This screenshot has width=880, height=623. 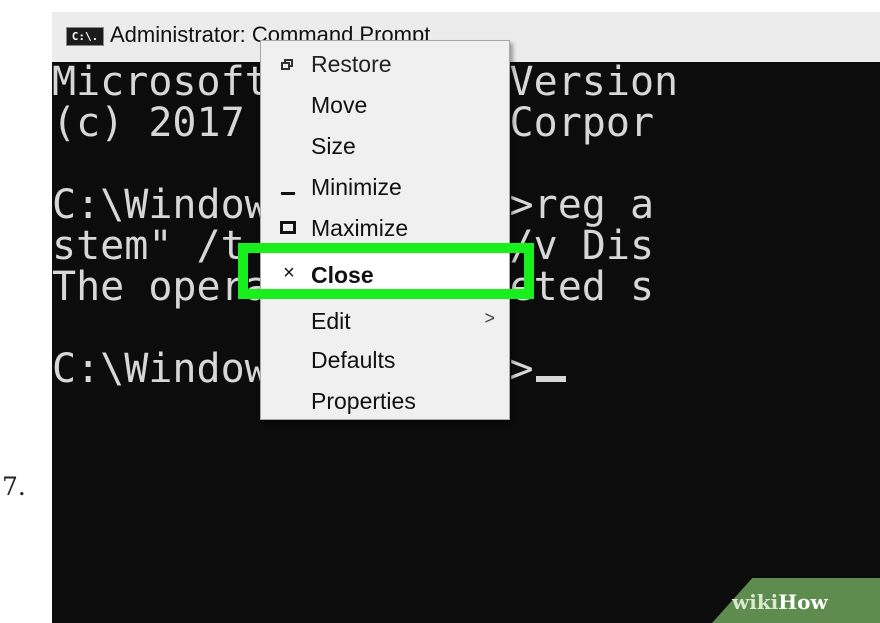 What do you see at coordinates (287, 64) in the screenshot?
I see `restore-icon` at bounding box center [287, 64].